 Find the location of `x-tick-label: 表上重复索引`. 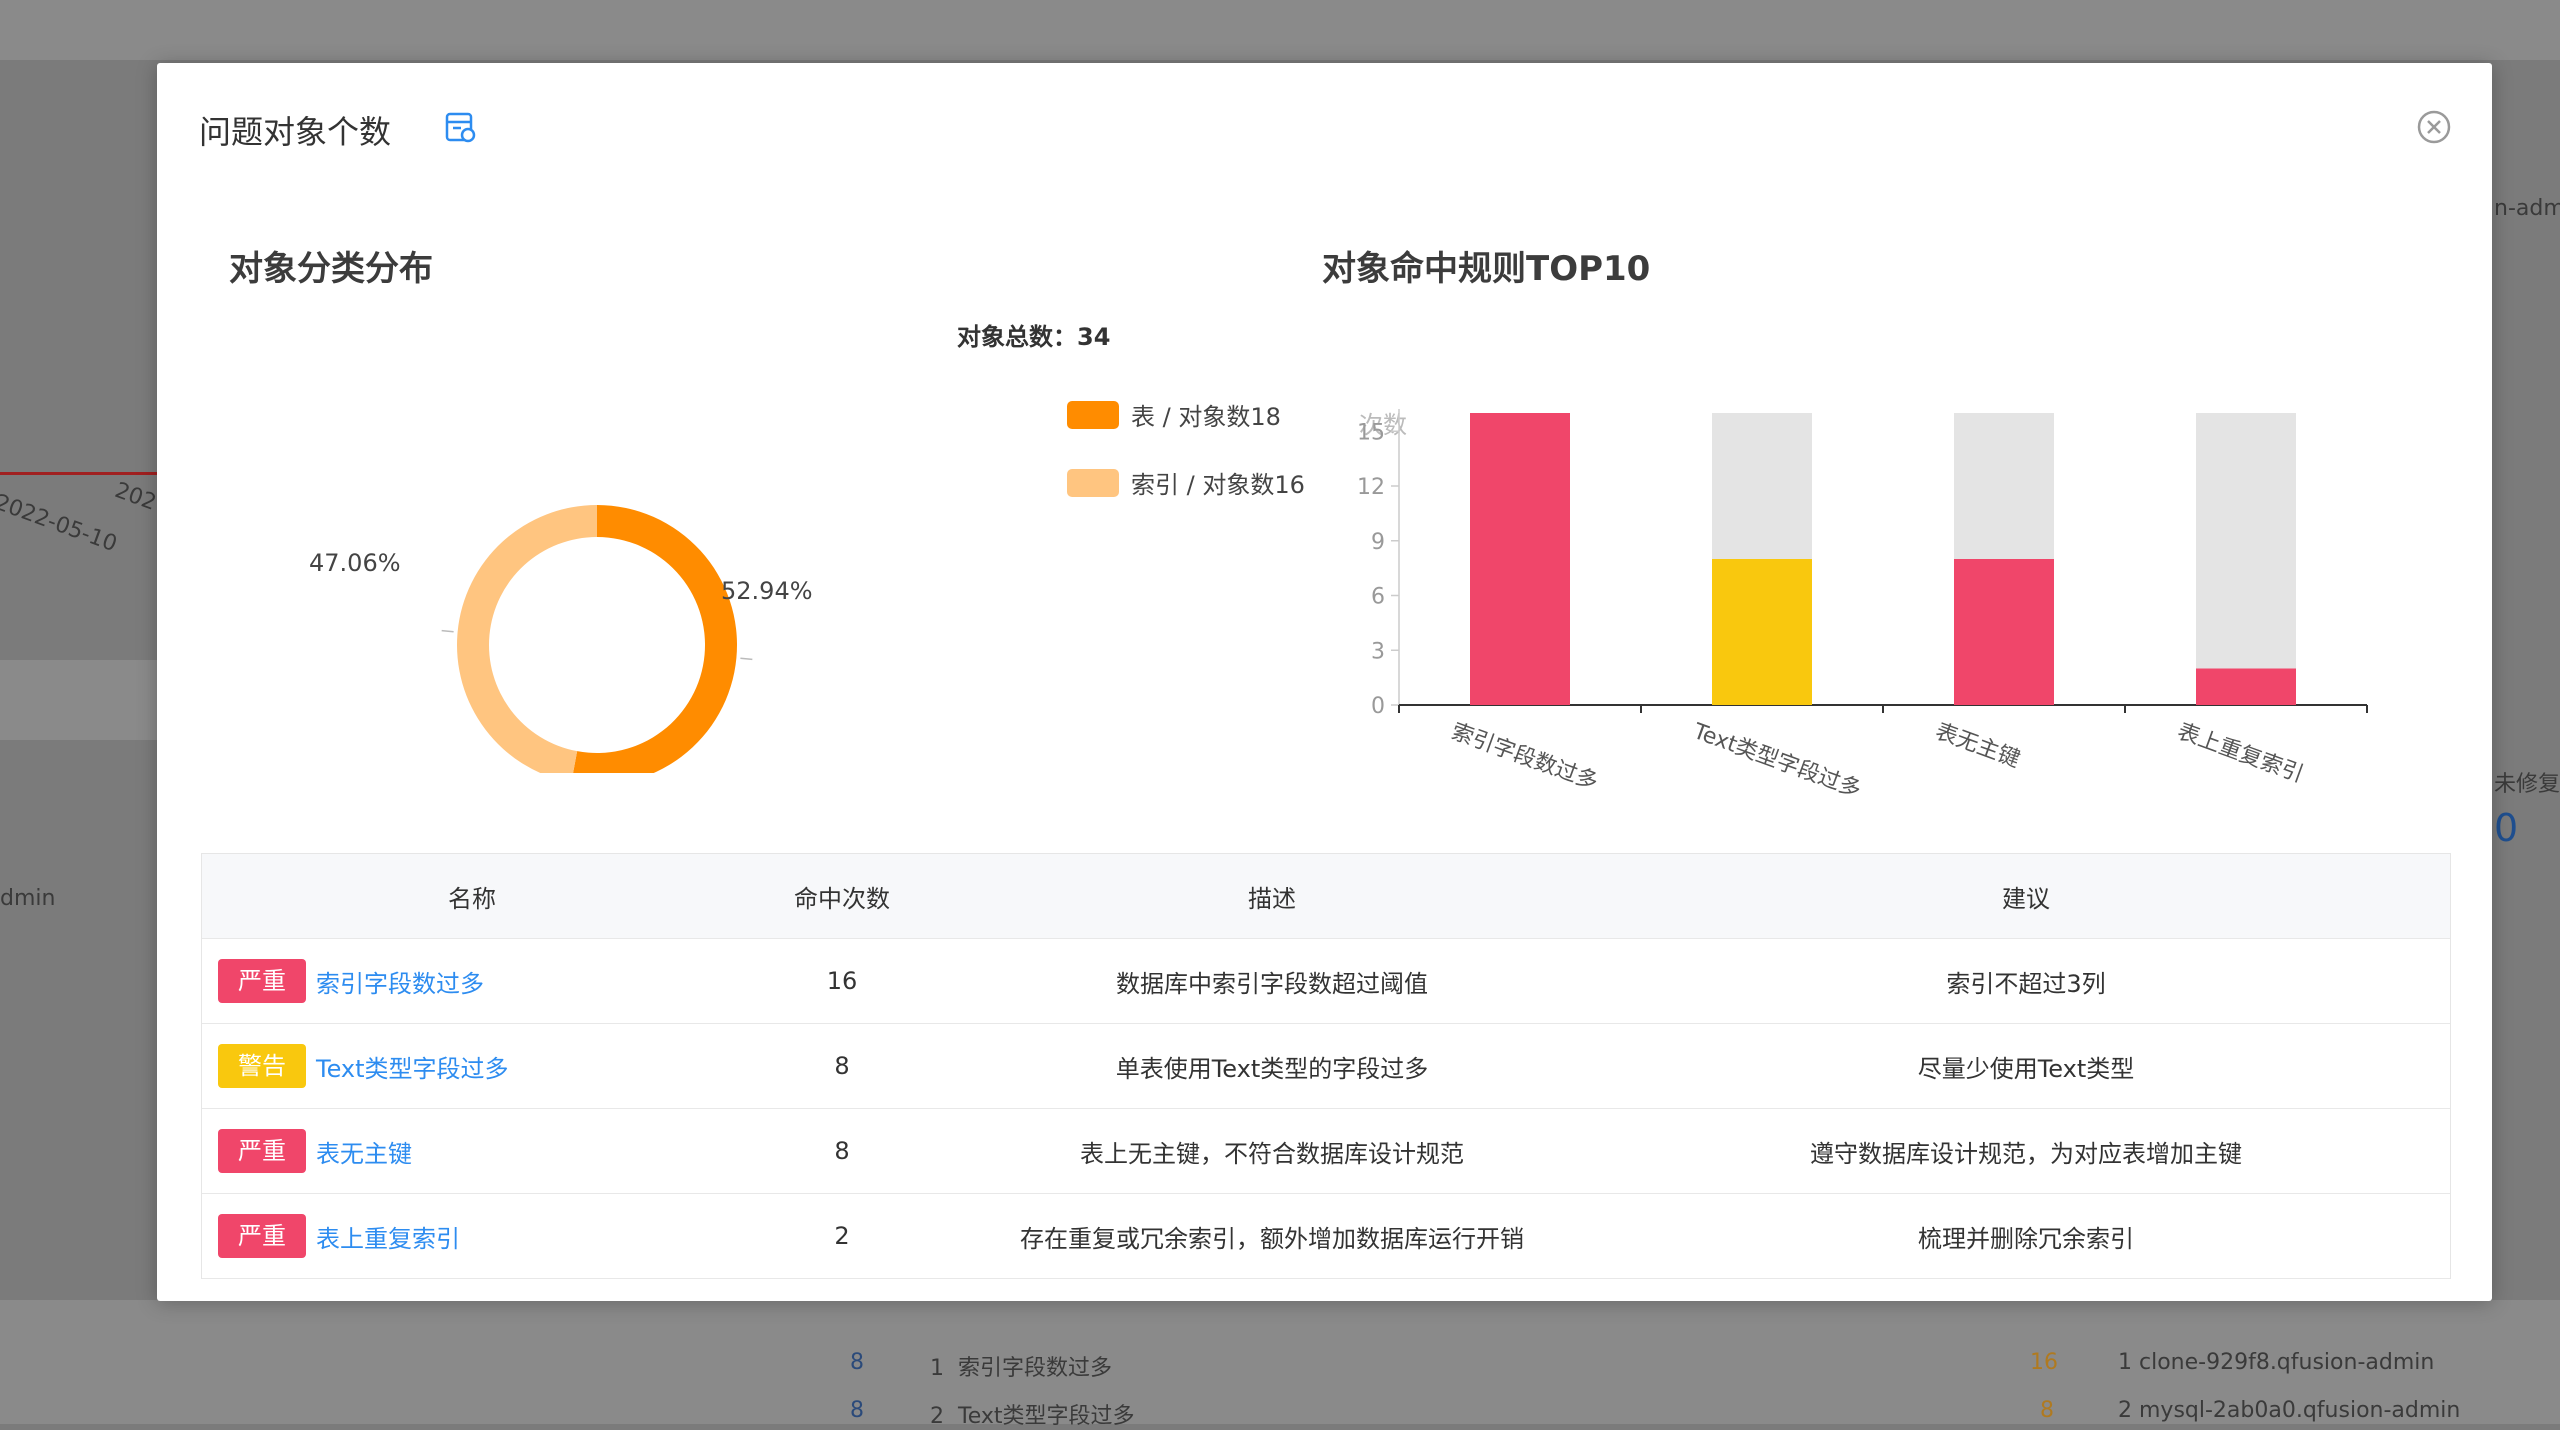

x-tick-label: 表上重复索引 is located at coordinates (2240, 753).